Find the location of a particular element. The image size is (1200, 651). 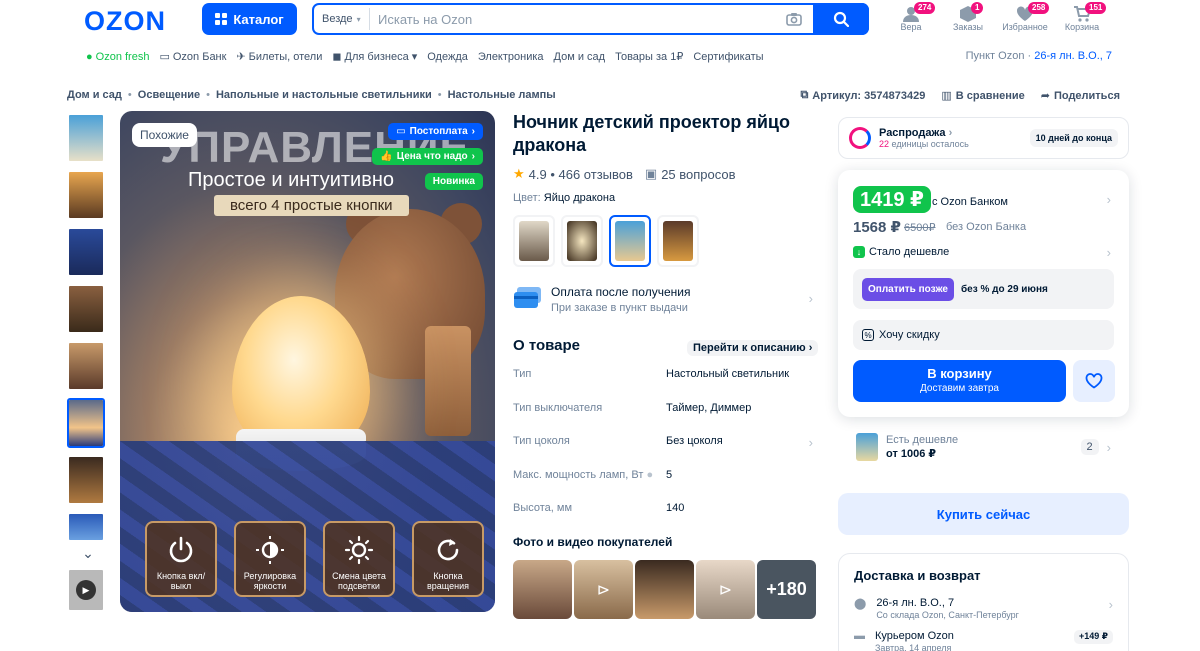

payment-subtitle: При заказе в пункт выдачи is located at coordinates (619, 308).